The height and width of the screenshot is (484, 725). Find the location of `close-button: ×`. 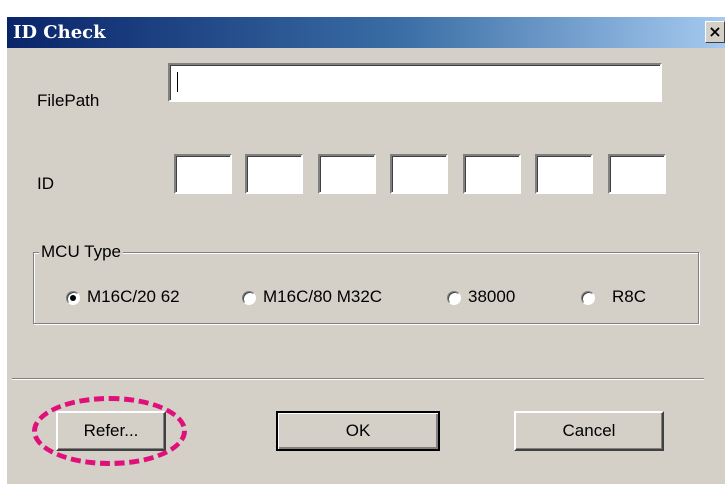

close-button: × is located at coordinates (715, 32).